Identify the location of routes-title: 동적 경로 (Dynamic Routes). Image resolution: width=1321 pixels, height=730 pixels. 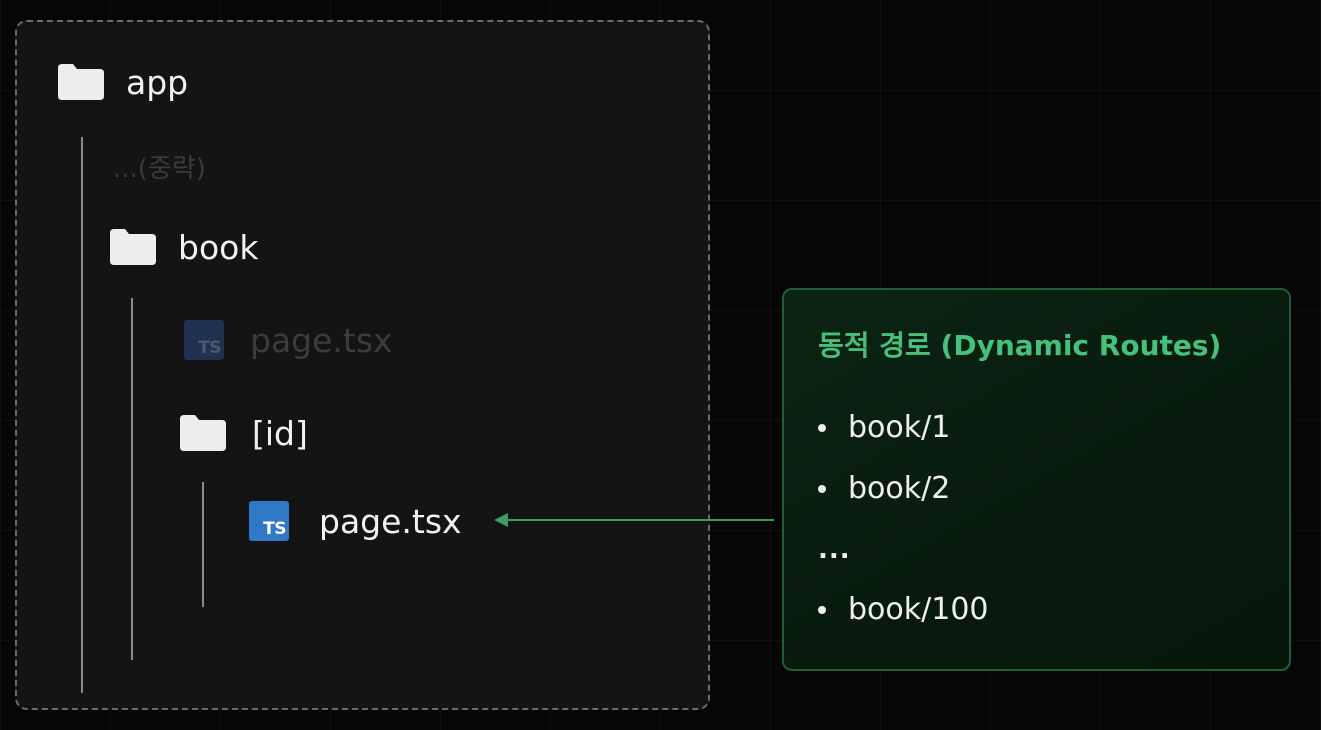
(1020, 345).